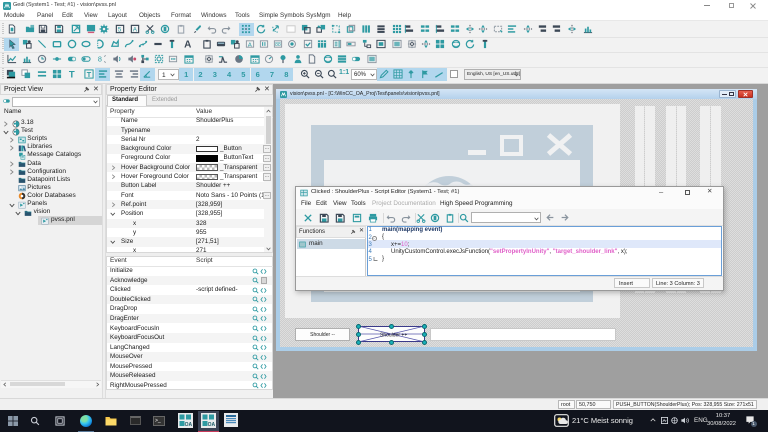 The image size is (768, 432). What do you see at coordinates (393, 336) in the screenshot?
I see `svg-text: Shoulder ++` at bounding box center [393, 336].